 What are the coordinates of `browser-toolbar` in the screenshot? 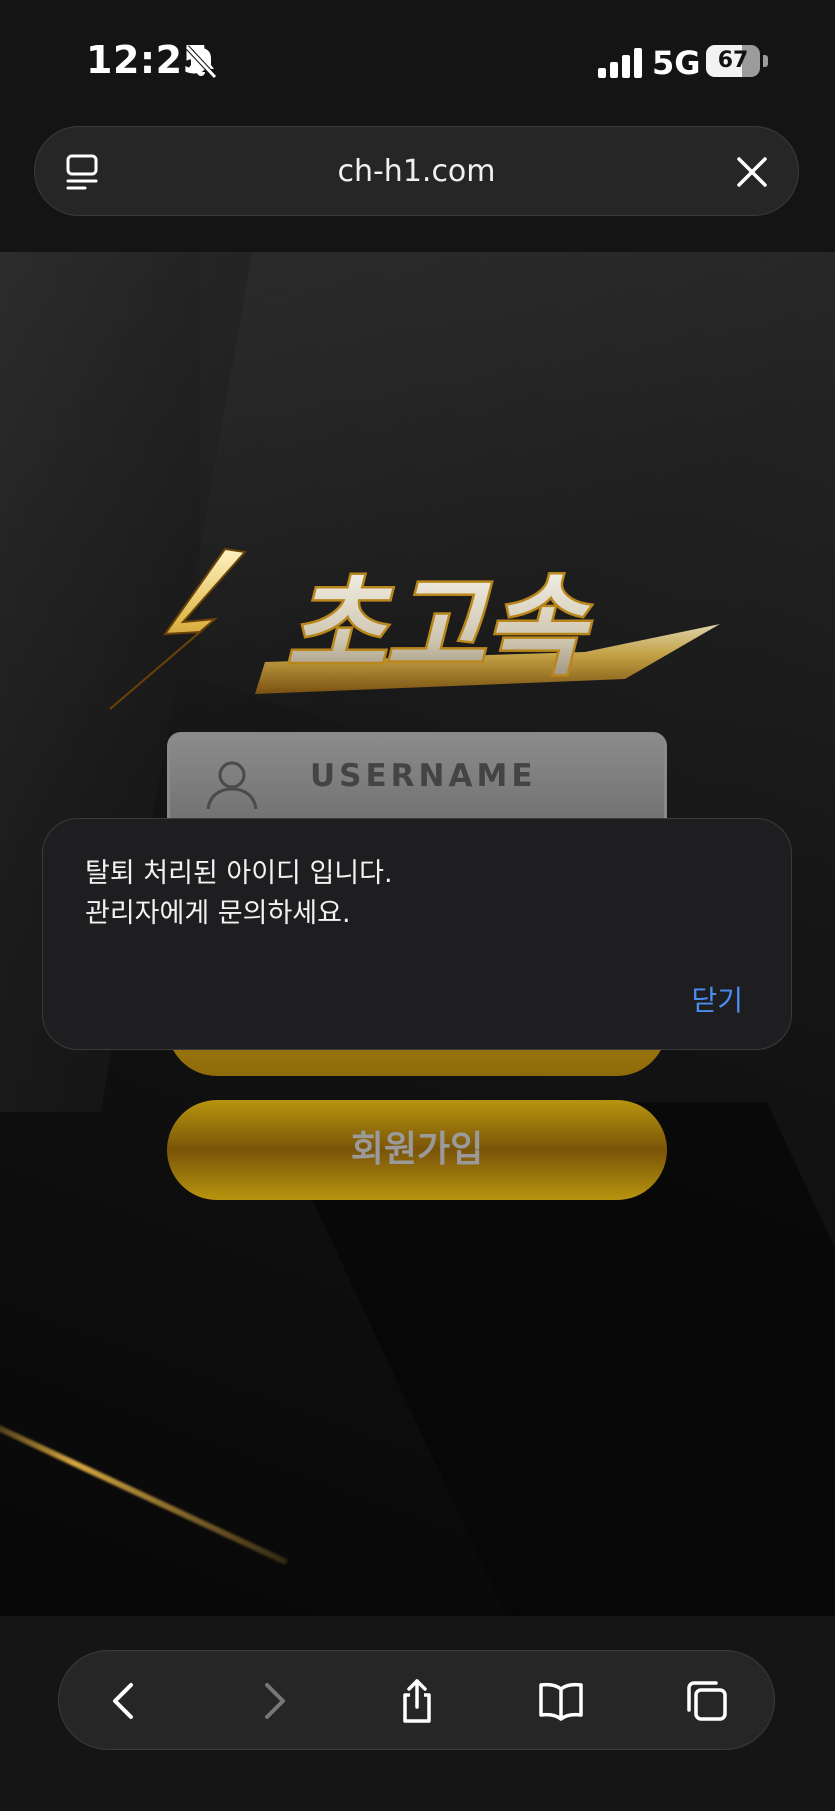 It's located at (416, 1700).